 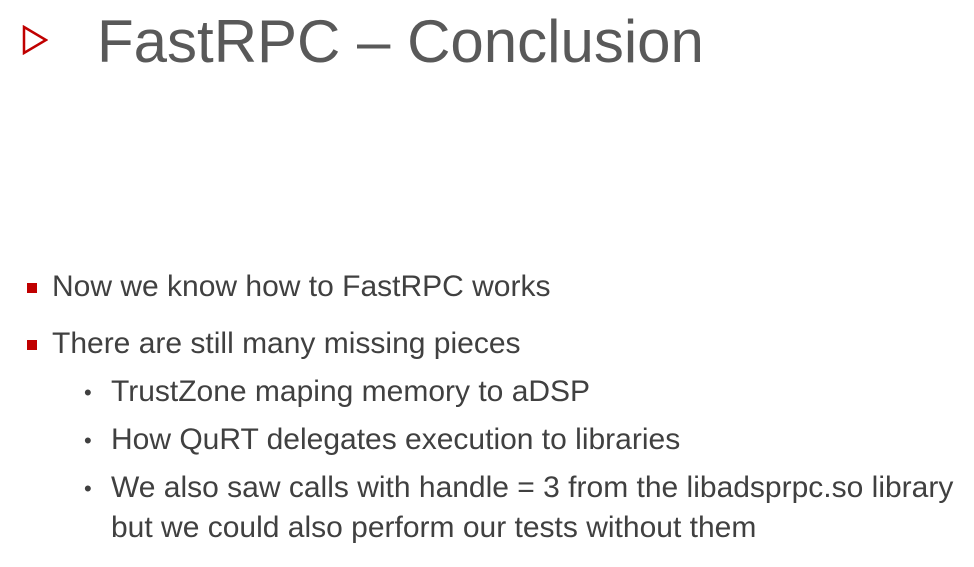 What do you see at coordinates (351, 391) in the screenshot?
I see `sub-bullet-text: TrustZone maping memory to aDSP` at bounding box center [351, 391].